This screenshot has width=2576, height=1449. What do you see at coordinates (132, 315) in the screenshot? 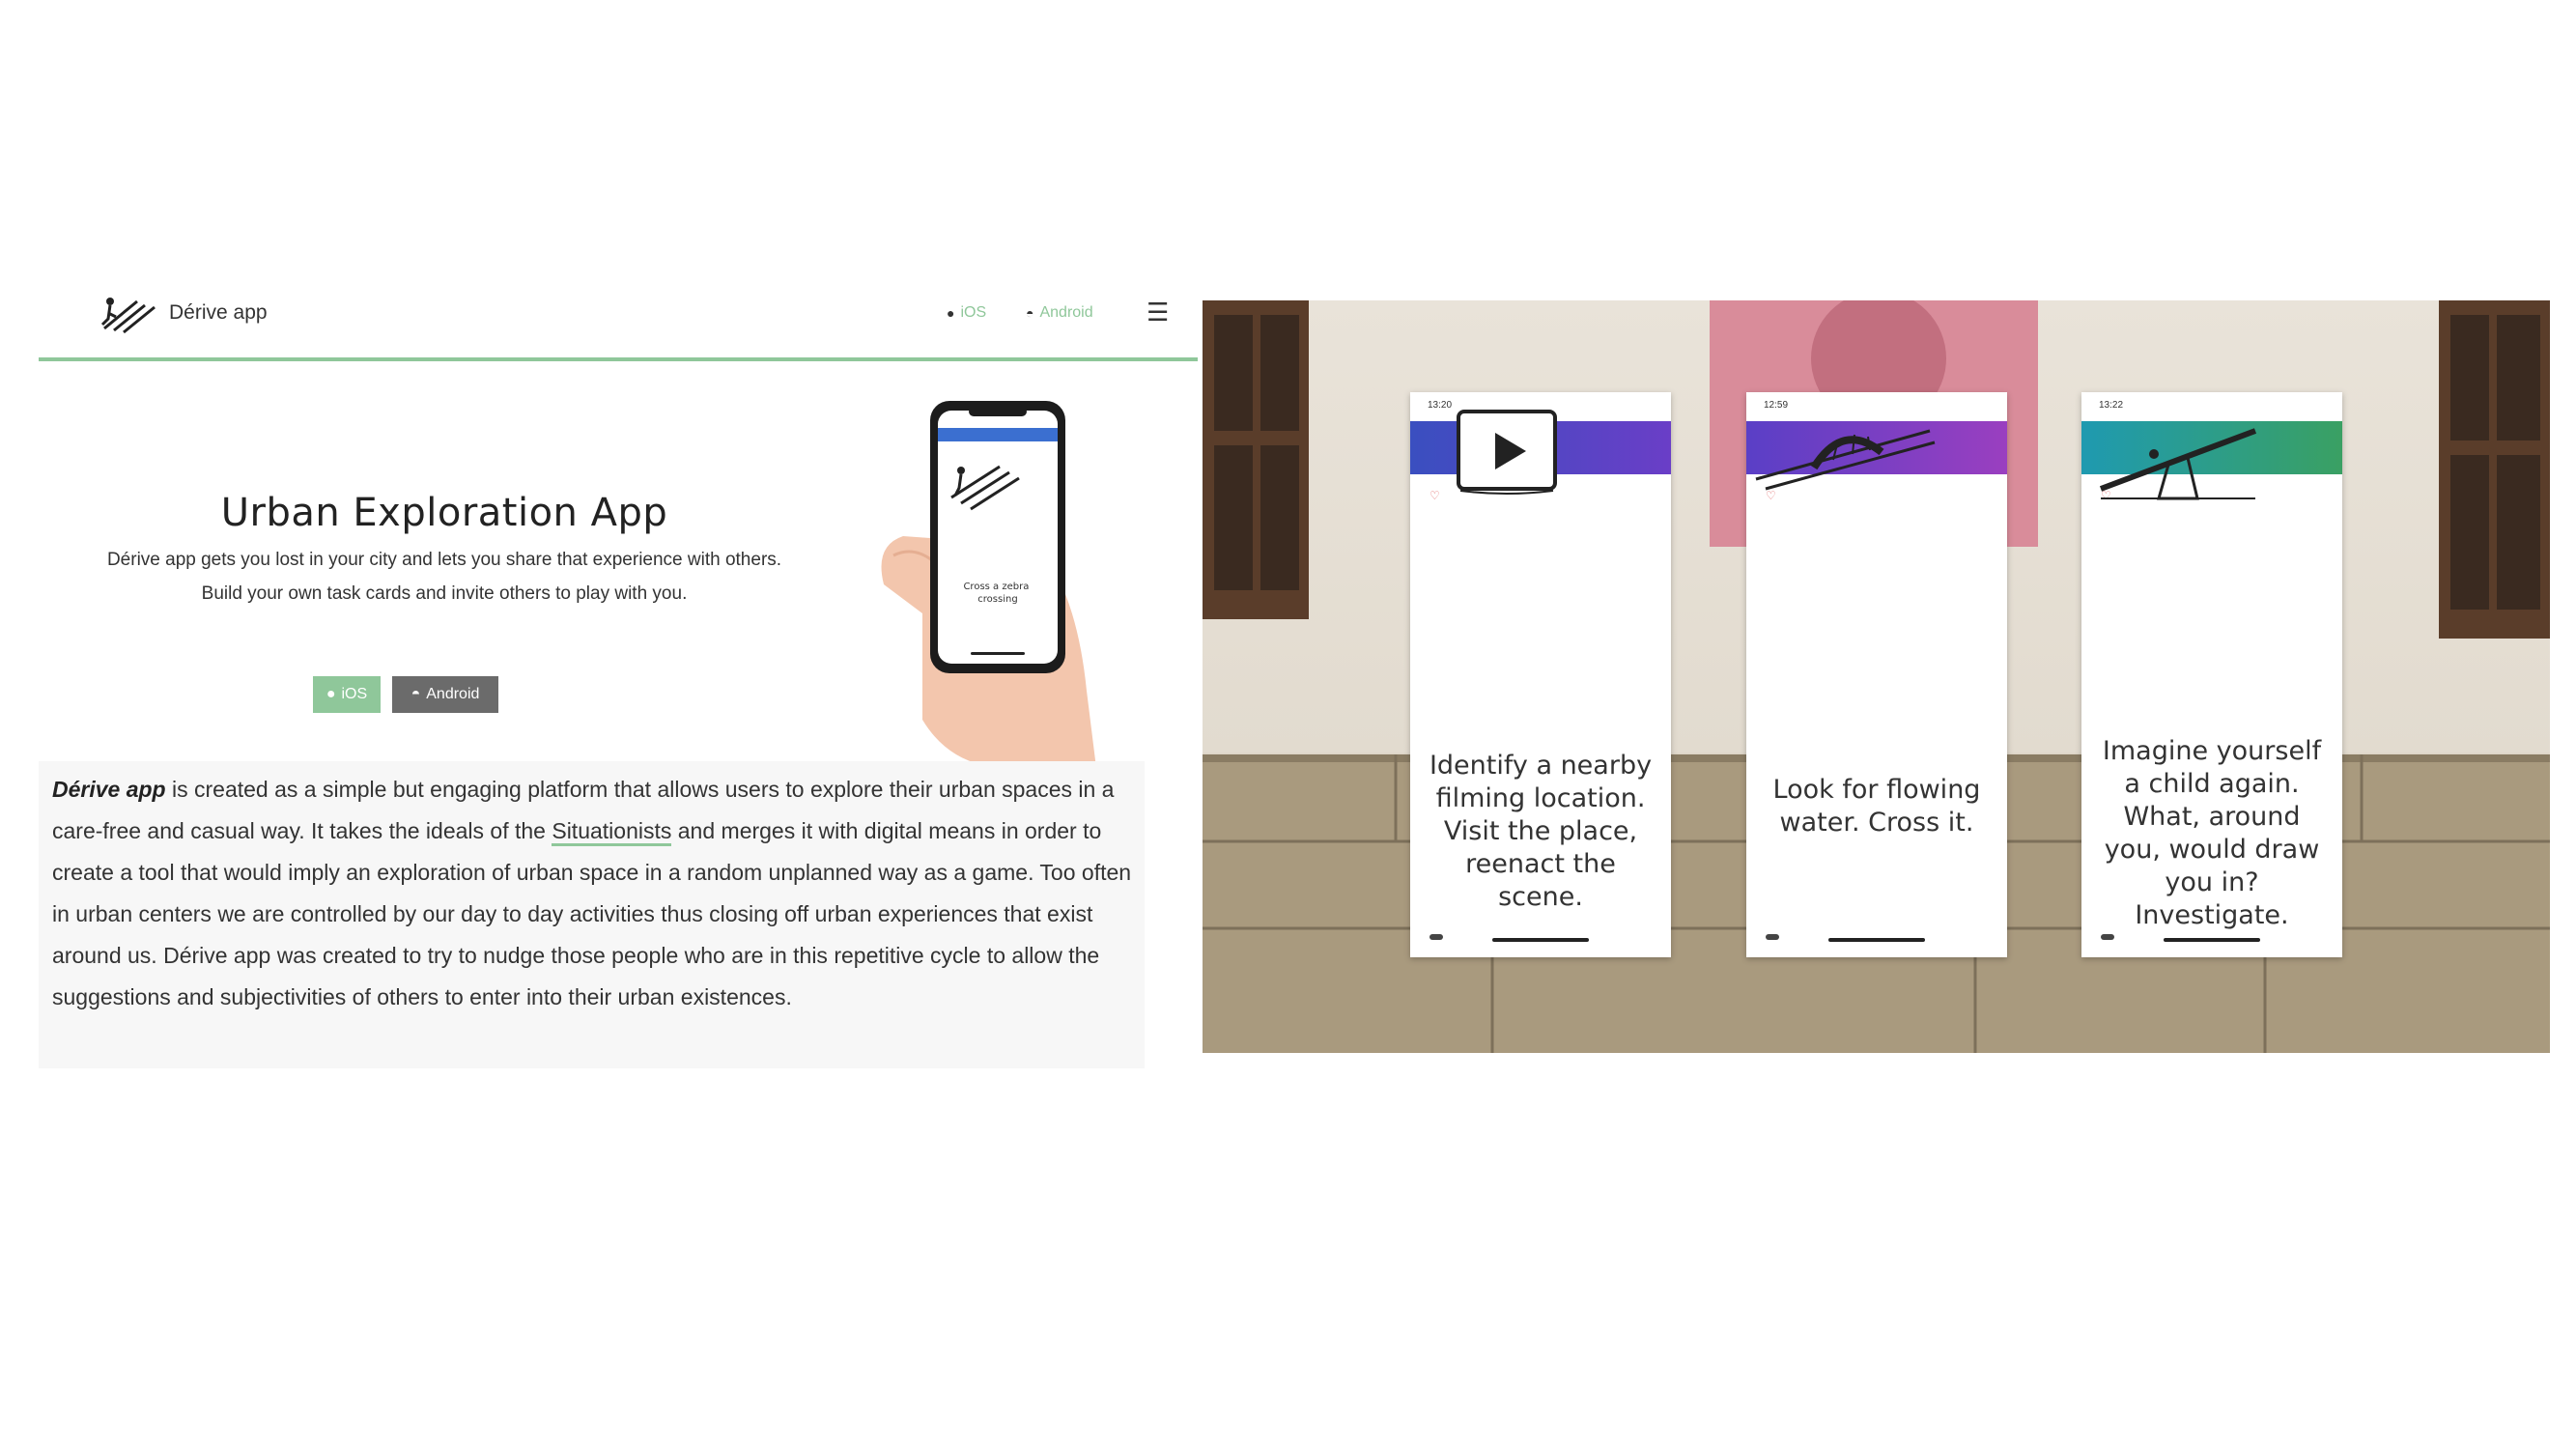
I see `derive-logo-icon` at bounding box center [132, 315].